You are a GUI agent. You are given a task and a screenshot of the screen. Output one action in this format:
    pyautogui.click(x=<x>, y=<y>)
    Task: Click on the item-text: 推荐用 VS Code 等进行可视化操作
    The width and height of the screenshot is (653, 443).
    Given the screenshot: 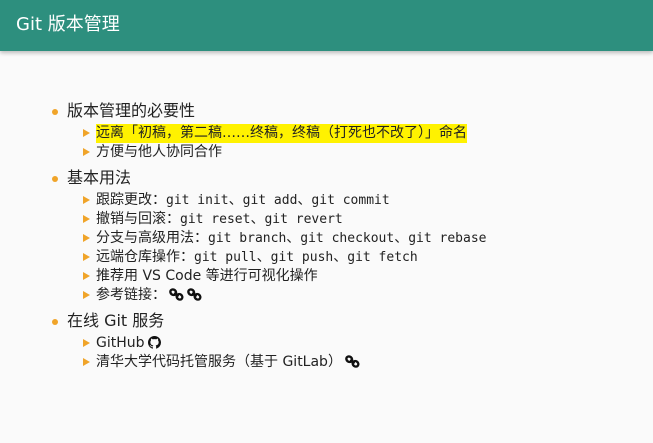 What is the action you would take?
    pyautogui.click(x=207, y=276)
    